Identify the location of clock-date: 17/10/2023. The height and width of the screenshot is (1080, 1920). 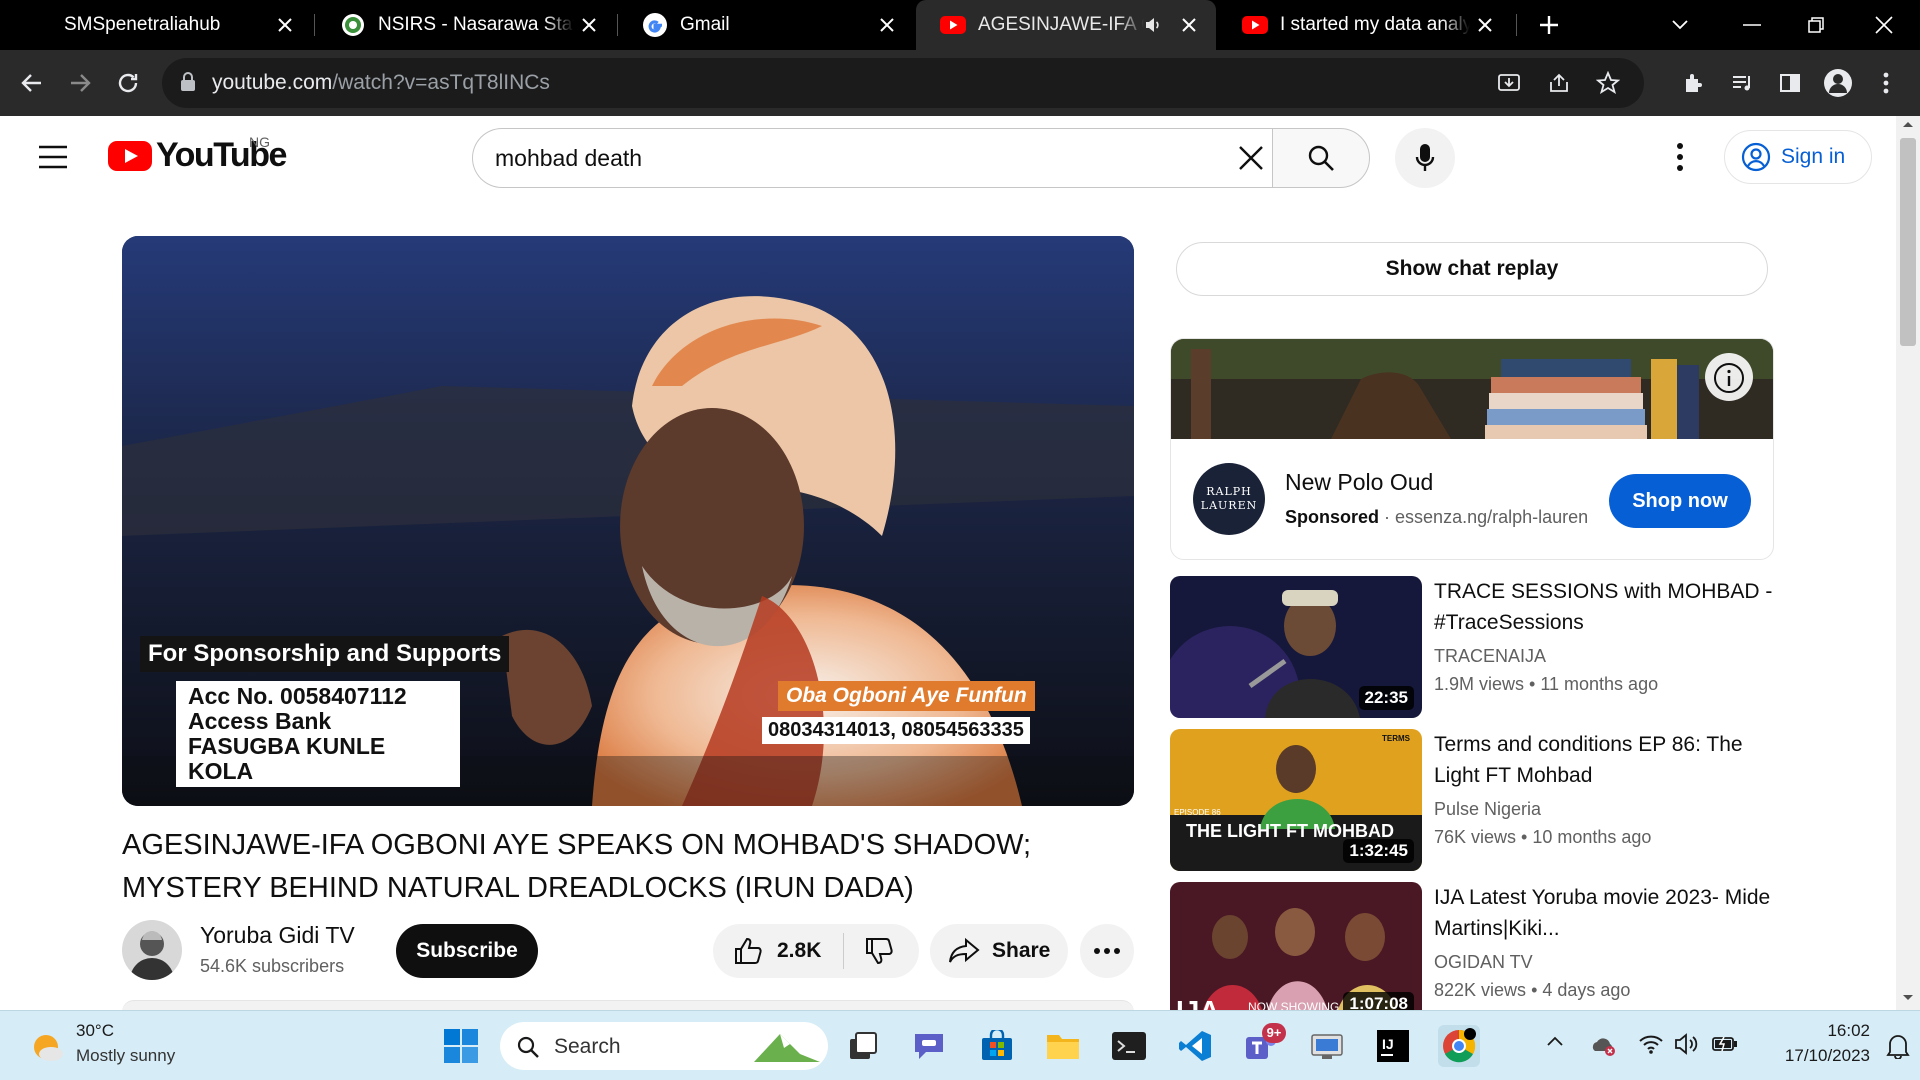
(1815, 1056).